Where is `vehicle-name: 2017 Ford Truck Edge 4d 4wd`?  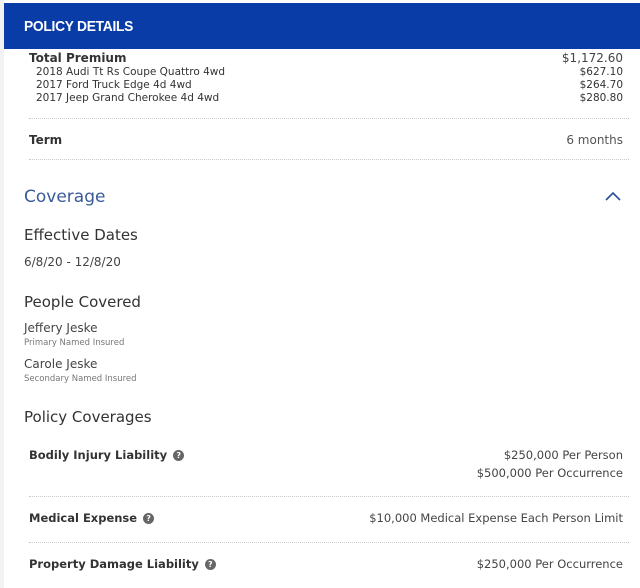 vehicle-name: 2017 Ford Truck Edge 4d 4wd is located at coordinates (114, 85).